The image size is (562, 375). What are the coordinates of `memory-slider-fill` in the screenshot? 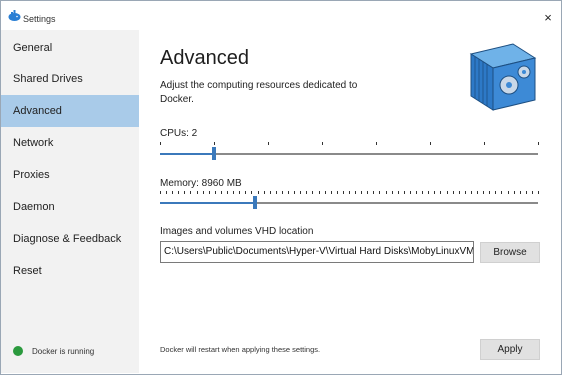 It's located at (207, 203).